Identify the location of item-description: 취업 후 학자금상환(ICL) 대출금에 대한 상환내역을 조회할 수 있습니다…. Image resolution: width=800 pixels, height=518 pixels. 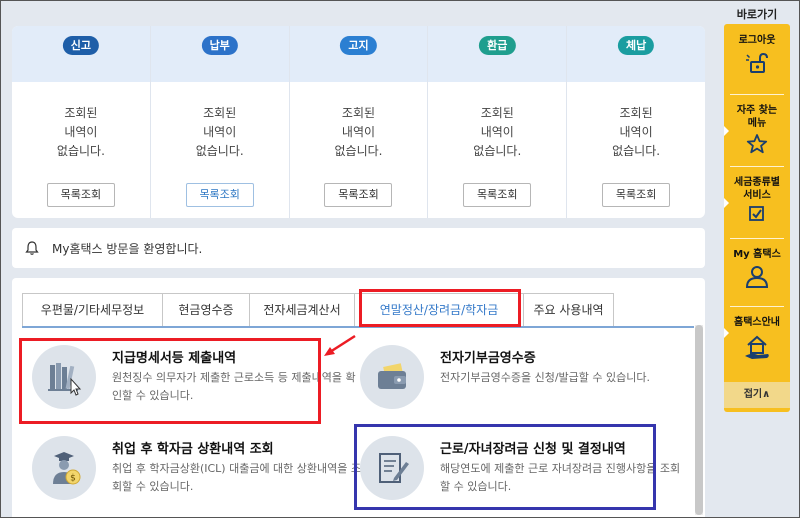
(237, 477).